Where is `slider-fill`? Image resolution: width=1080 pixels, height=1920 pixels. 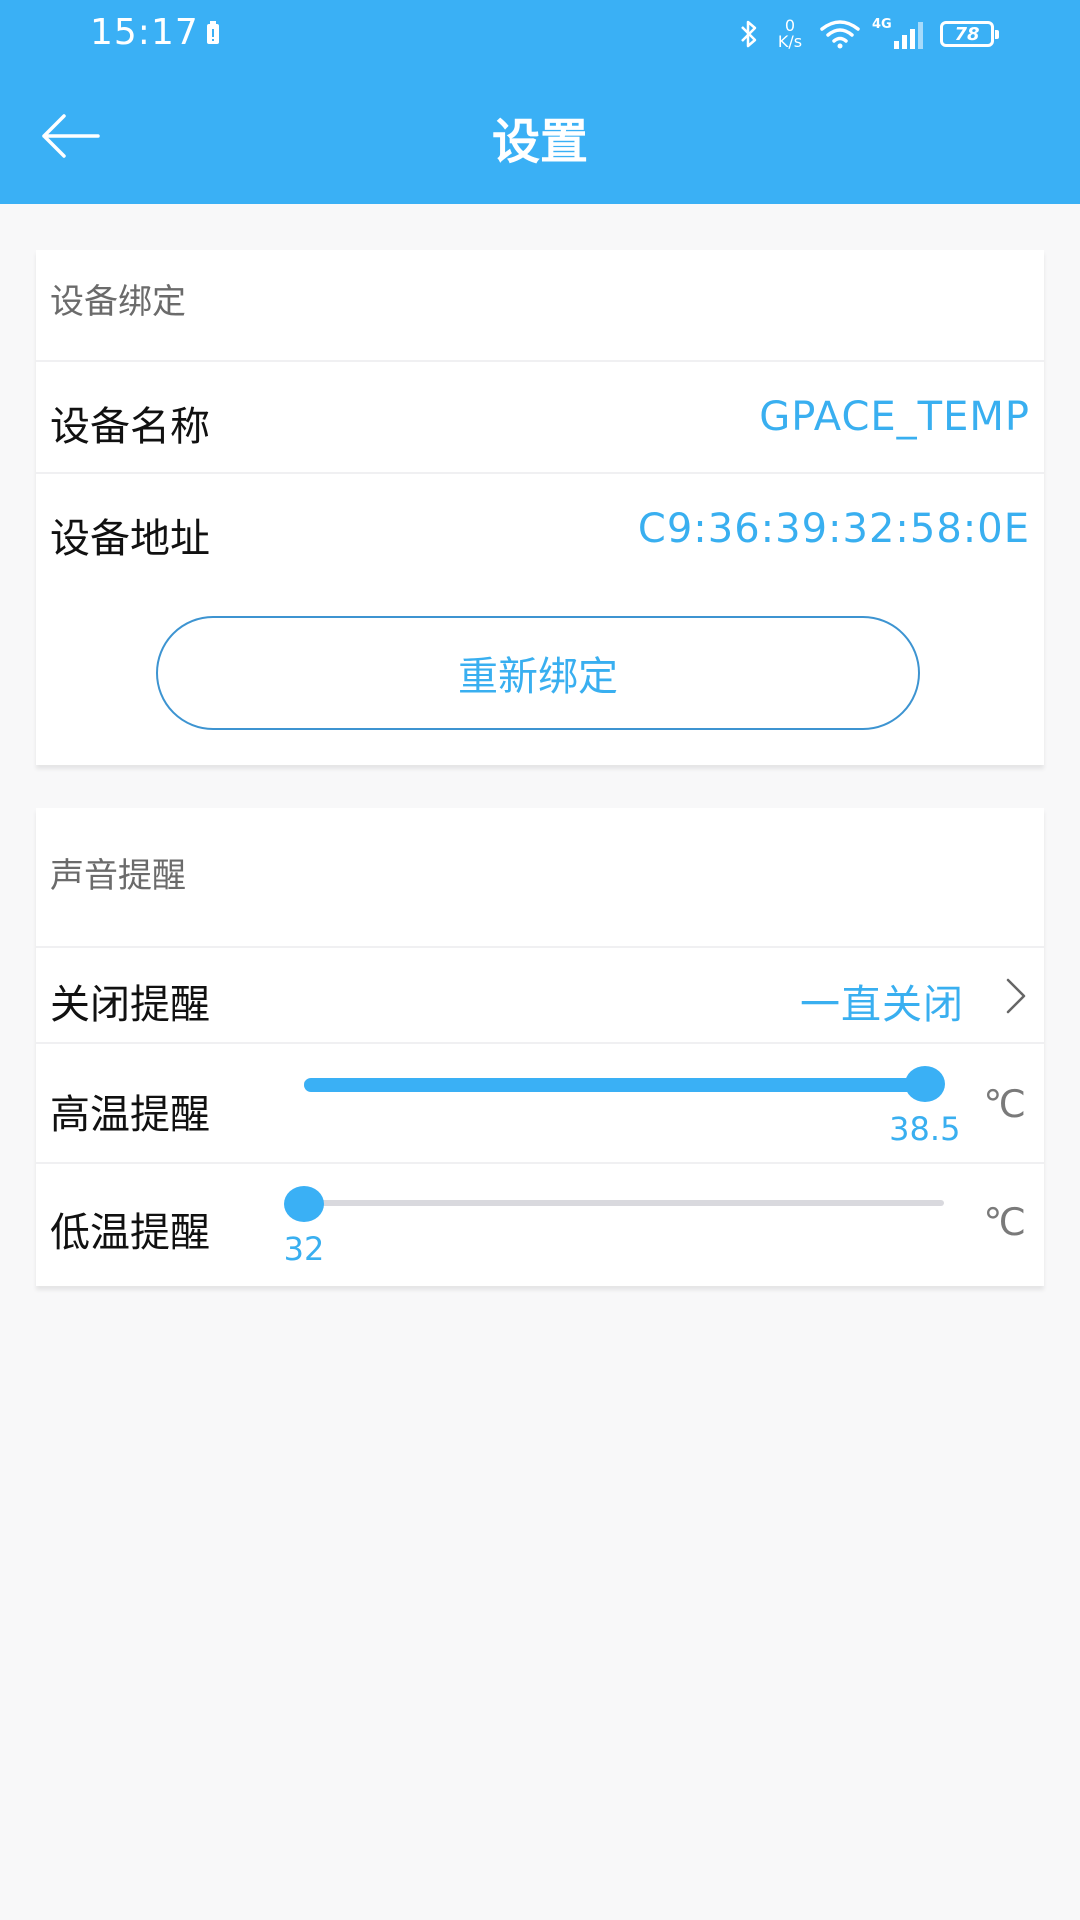 slider-fill is located at coordinates (614, 1085).